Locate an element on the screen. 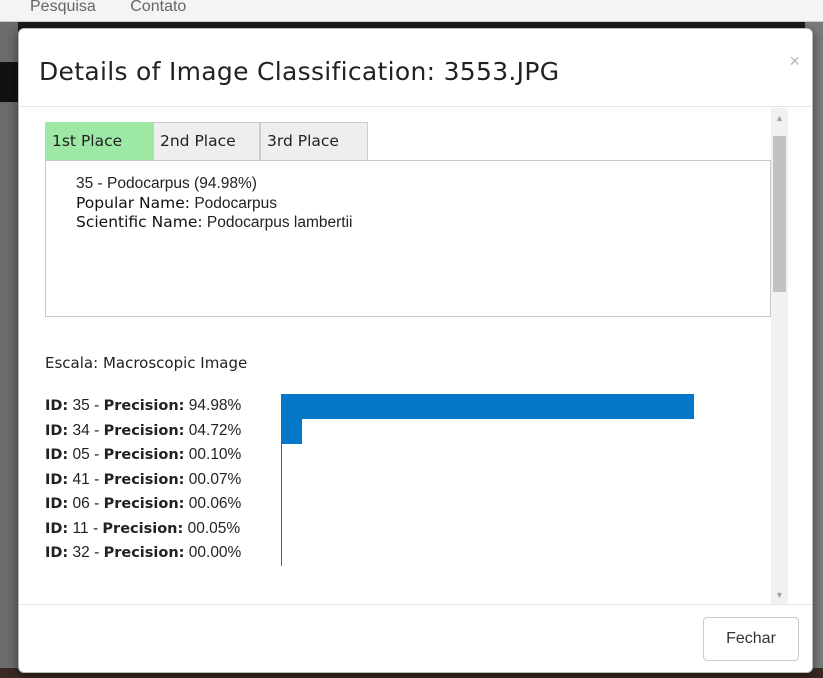  modal-footer: Fechar is located at coordinates (415, 638).